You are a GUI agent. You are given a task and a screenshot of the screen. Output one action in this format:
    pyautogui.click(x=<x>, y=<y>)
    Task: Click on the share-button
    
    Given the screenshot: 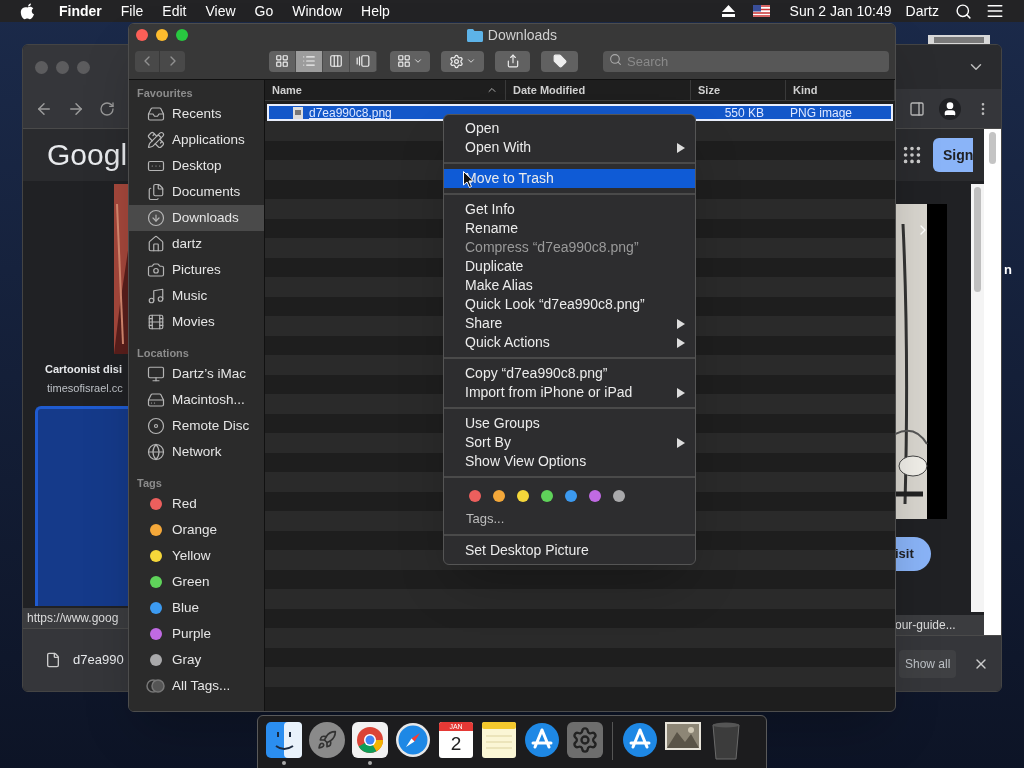 What is the action you would take?
    pyautogui.click(x=512, y=61)
    